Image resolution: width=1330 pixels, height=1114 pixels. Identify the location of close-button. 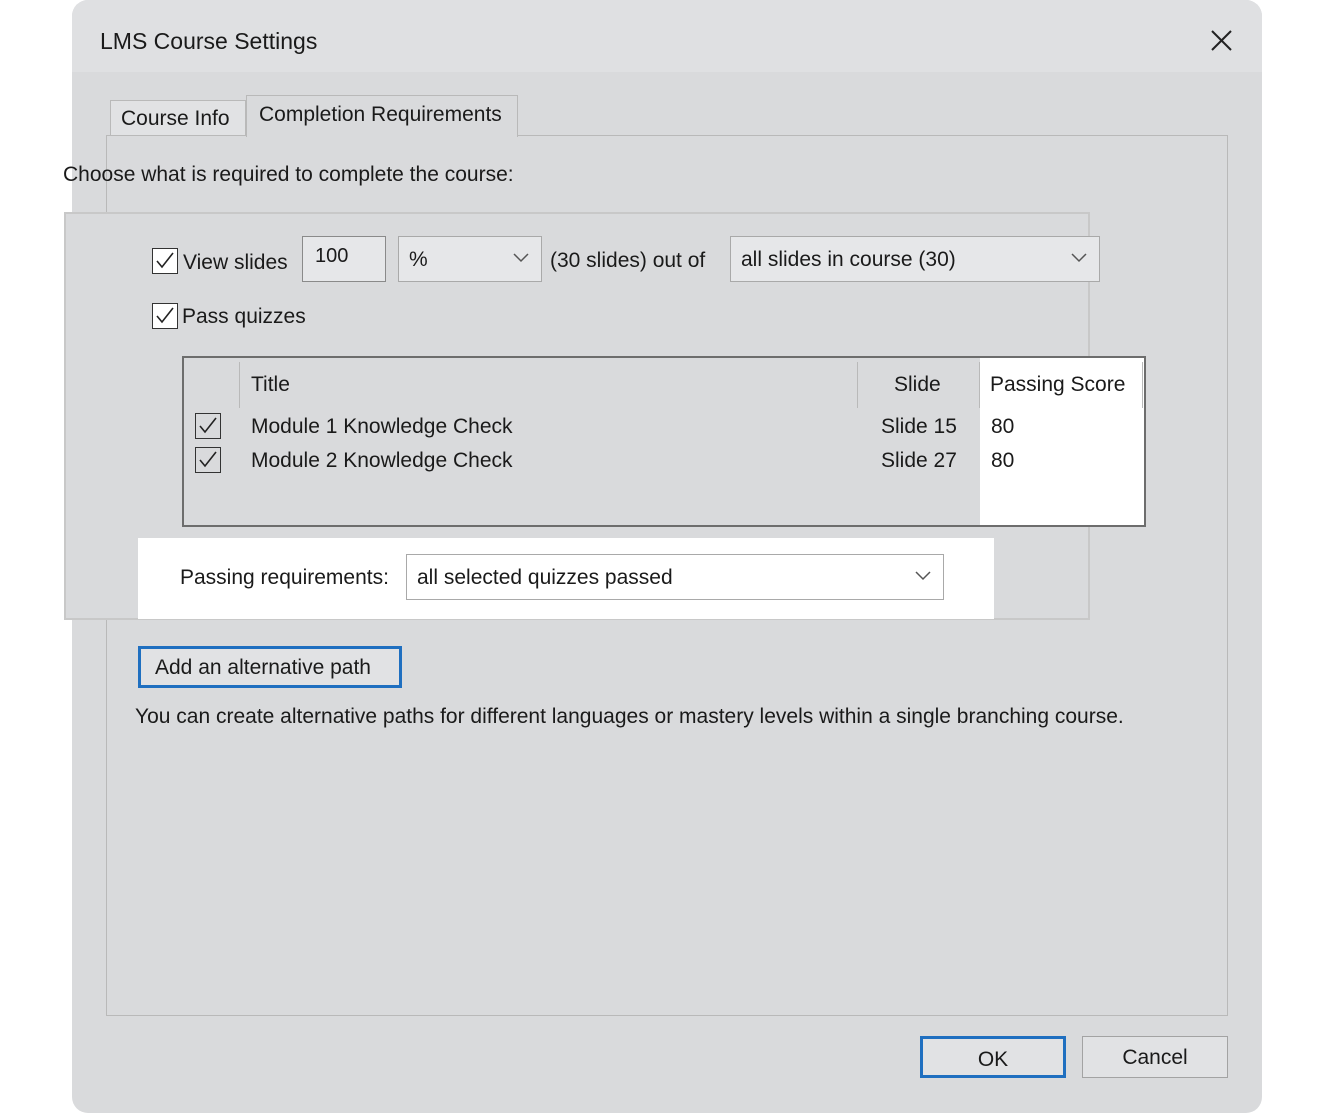
(1221, 41).